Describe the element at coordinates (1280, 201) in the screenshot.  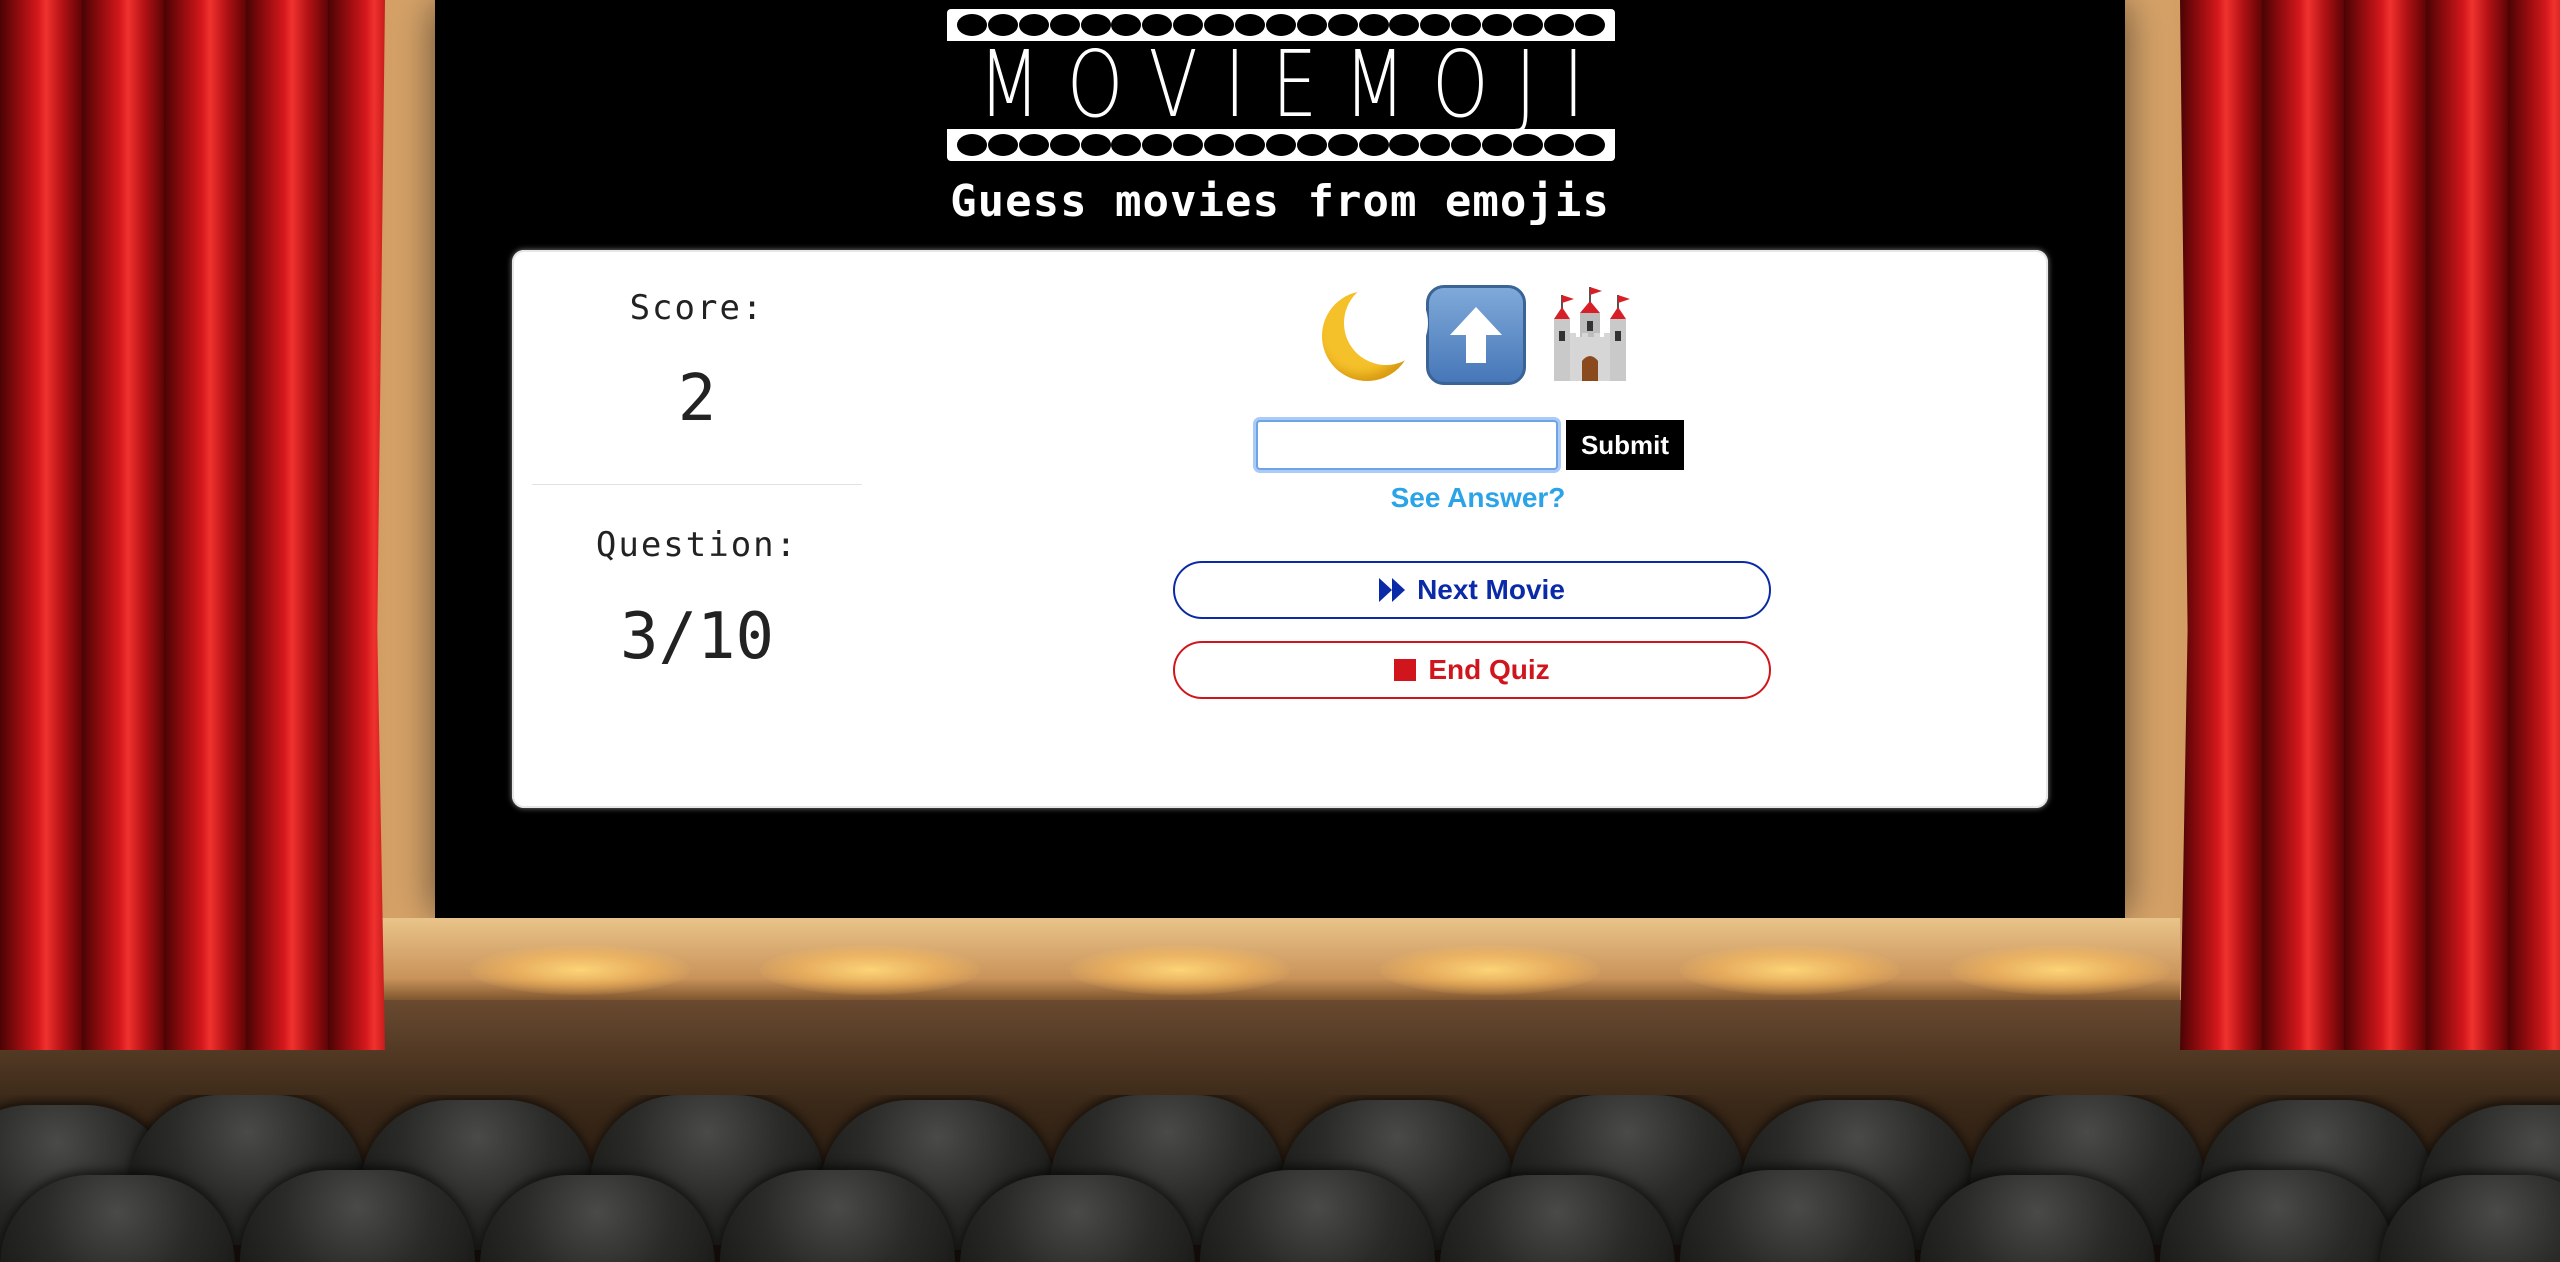
I see `page-tagline: Guess movies from emojis` at that location.